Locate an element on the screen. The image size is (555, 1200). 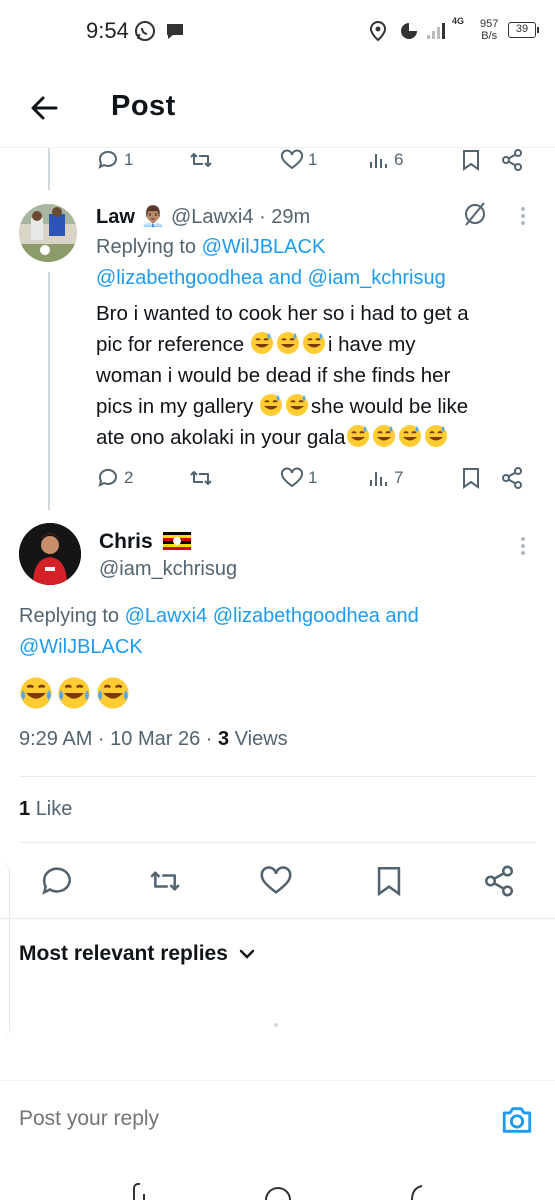
handle: @Lawxi4 is located at coordinates (212, 217).